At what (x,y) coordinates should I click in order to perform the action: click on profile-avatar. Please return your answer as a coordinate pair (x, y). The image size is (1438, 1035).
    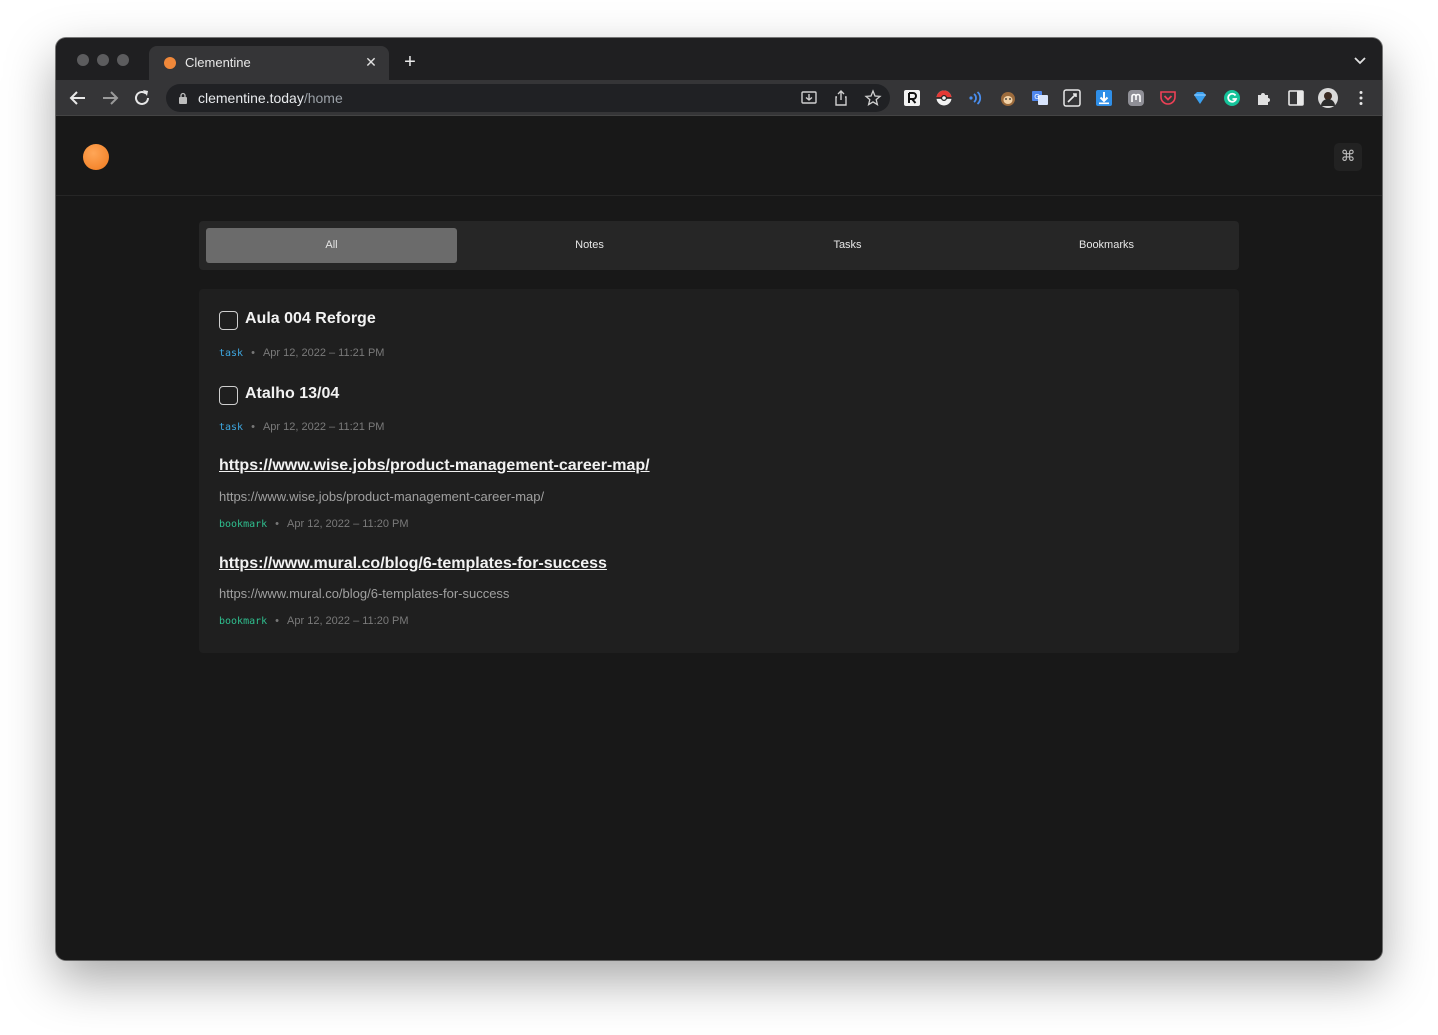
    Looking at the image, I should click on (1328, 98).